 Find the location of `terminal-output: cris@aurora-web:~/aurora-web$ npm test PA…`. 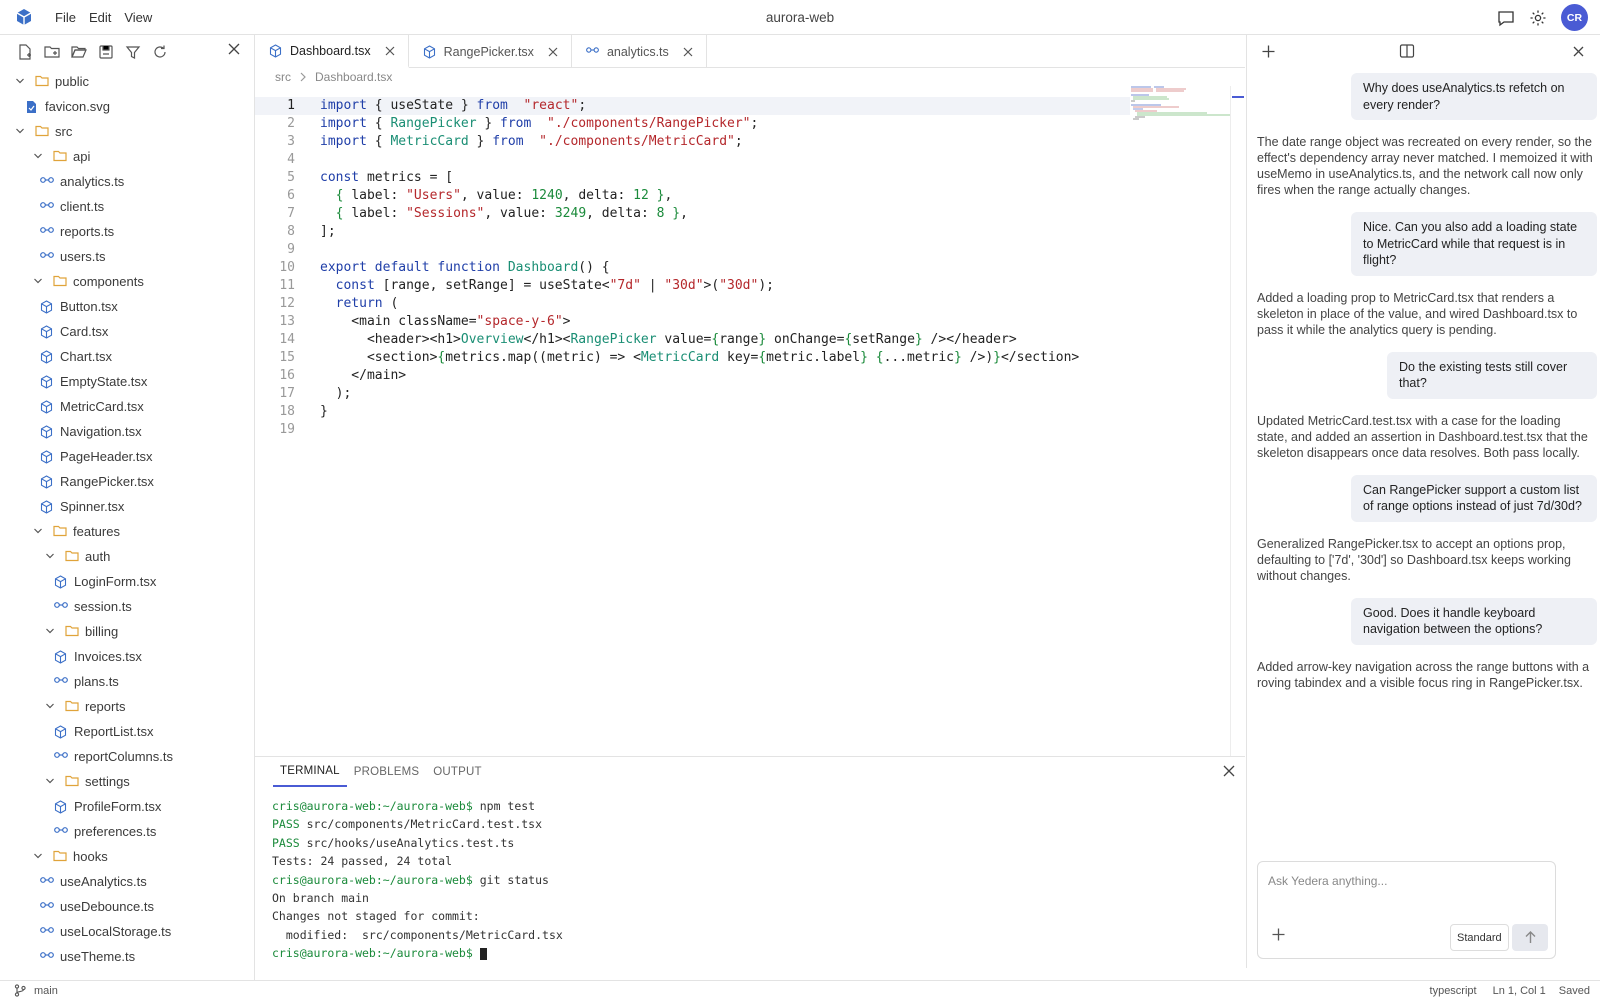

terminal-output: cris@aurora-web:~/aurora-web$ npm test PA… is located at coordinates (417, 880).